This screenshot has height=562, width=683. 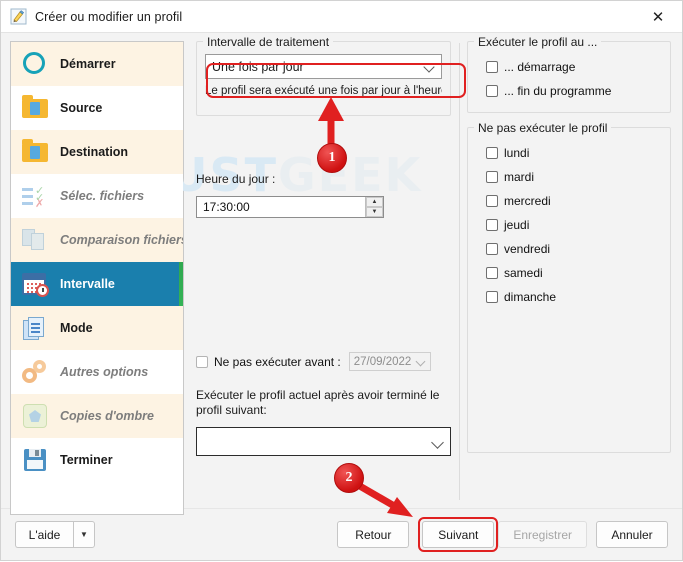 What do you see at coordinates (542, 534) in the screenshot?
I see `save-button: Enregistrer` at bounding box center [542, 534].